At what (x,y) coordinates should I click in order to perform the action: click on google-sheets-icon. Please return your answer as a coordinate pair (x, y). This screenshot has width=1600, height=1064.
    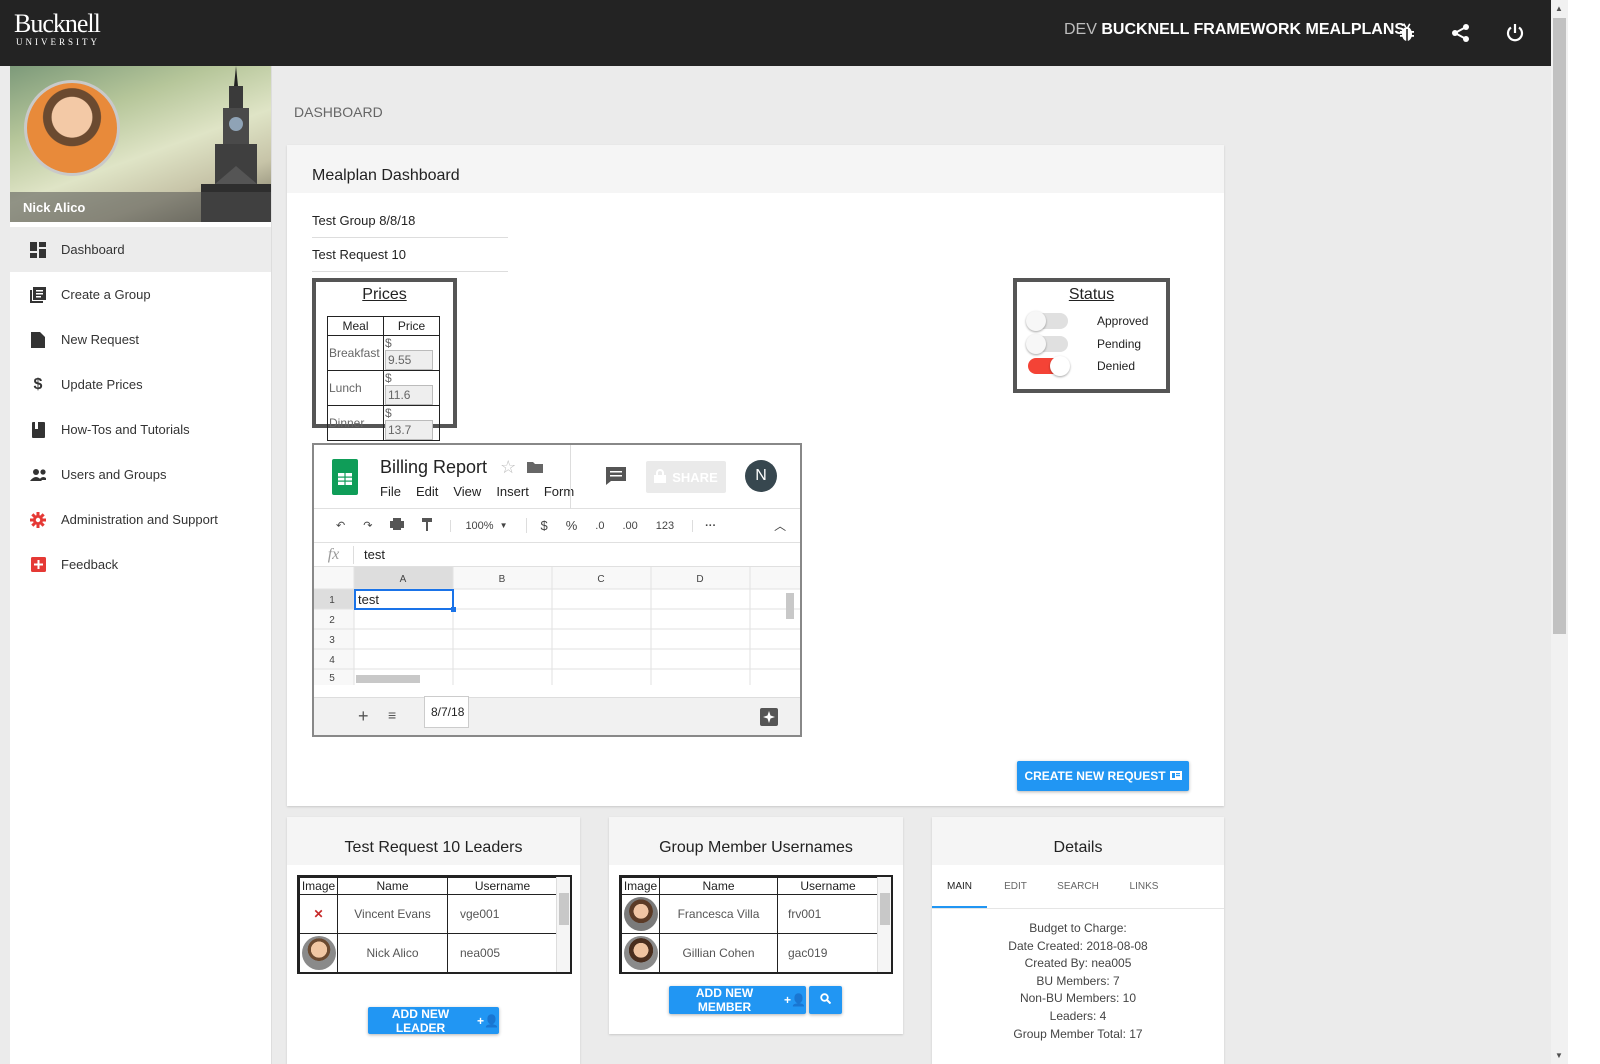
    Looking at the image, I should click on (345, 477).